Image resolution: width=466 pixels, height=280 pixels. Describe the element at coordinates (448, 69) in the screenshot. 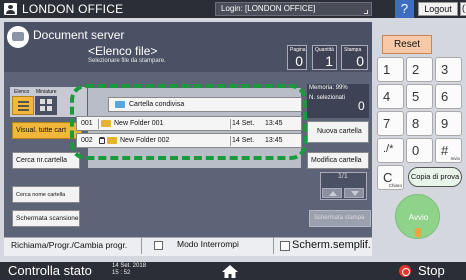

I see `key-3: 3` at that location.